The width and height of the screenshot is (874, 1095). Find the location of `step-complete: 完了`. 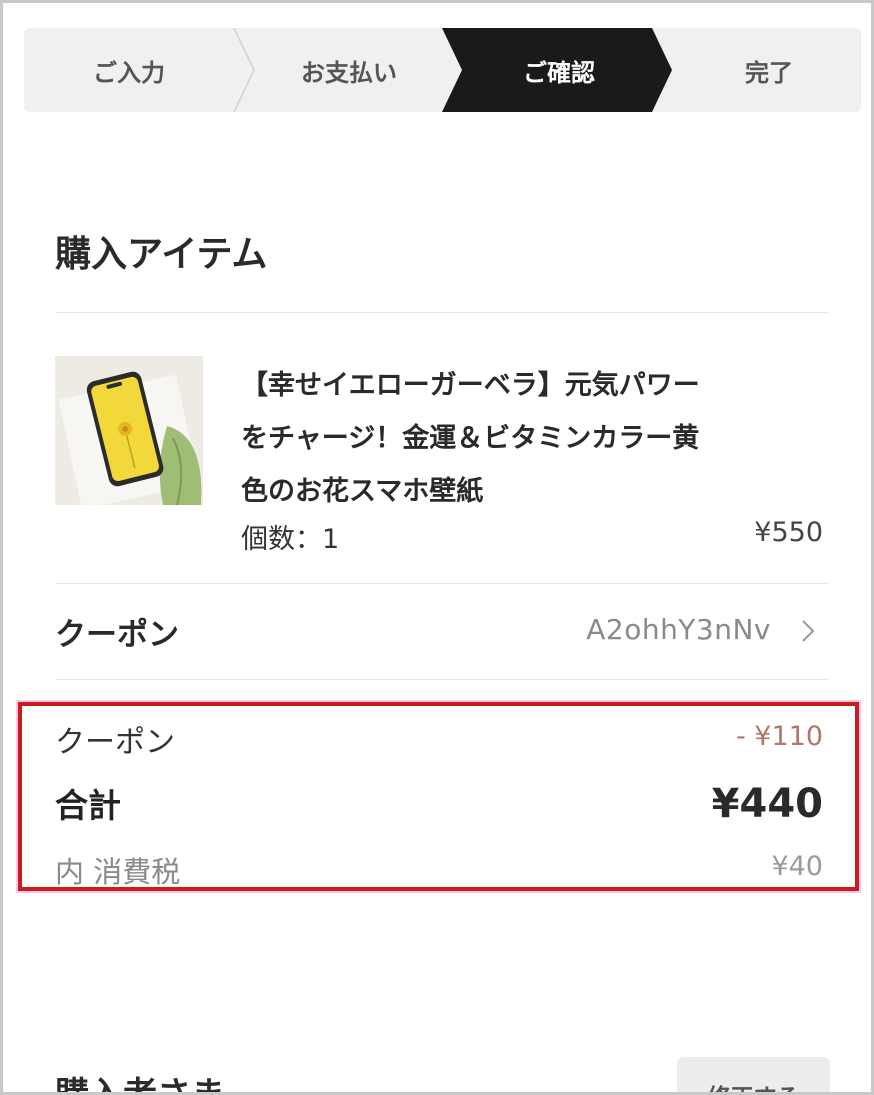

step-complete: 完了 is located at coordinates (762, 70).